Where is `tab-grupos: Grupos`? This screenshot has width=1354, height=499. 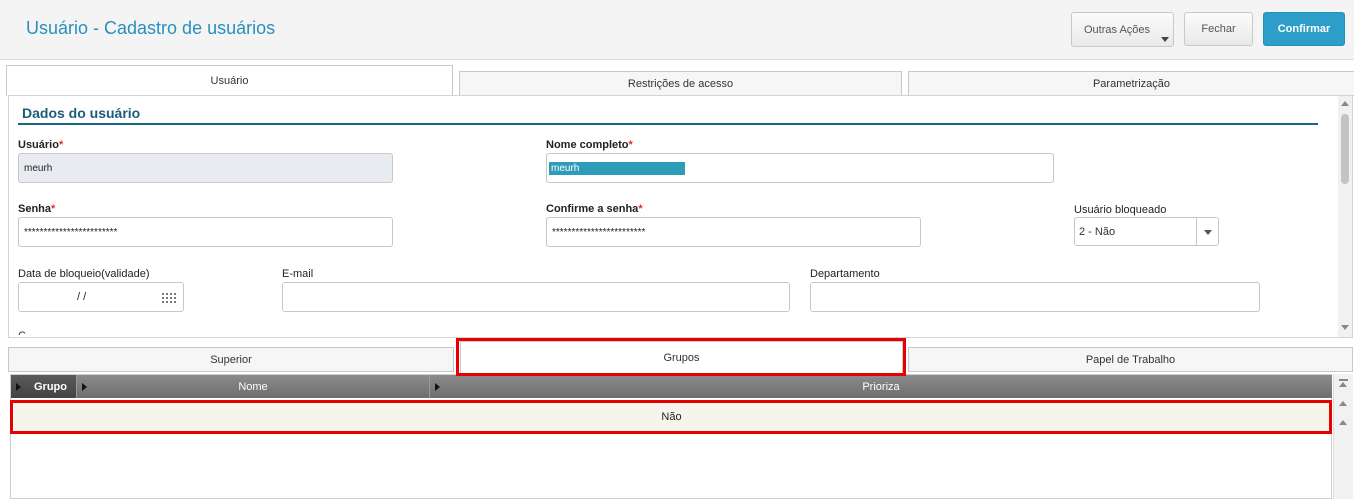
tab-grupos: Grupos is located at coordinates (681, 357).